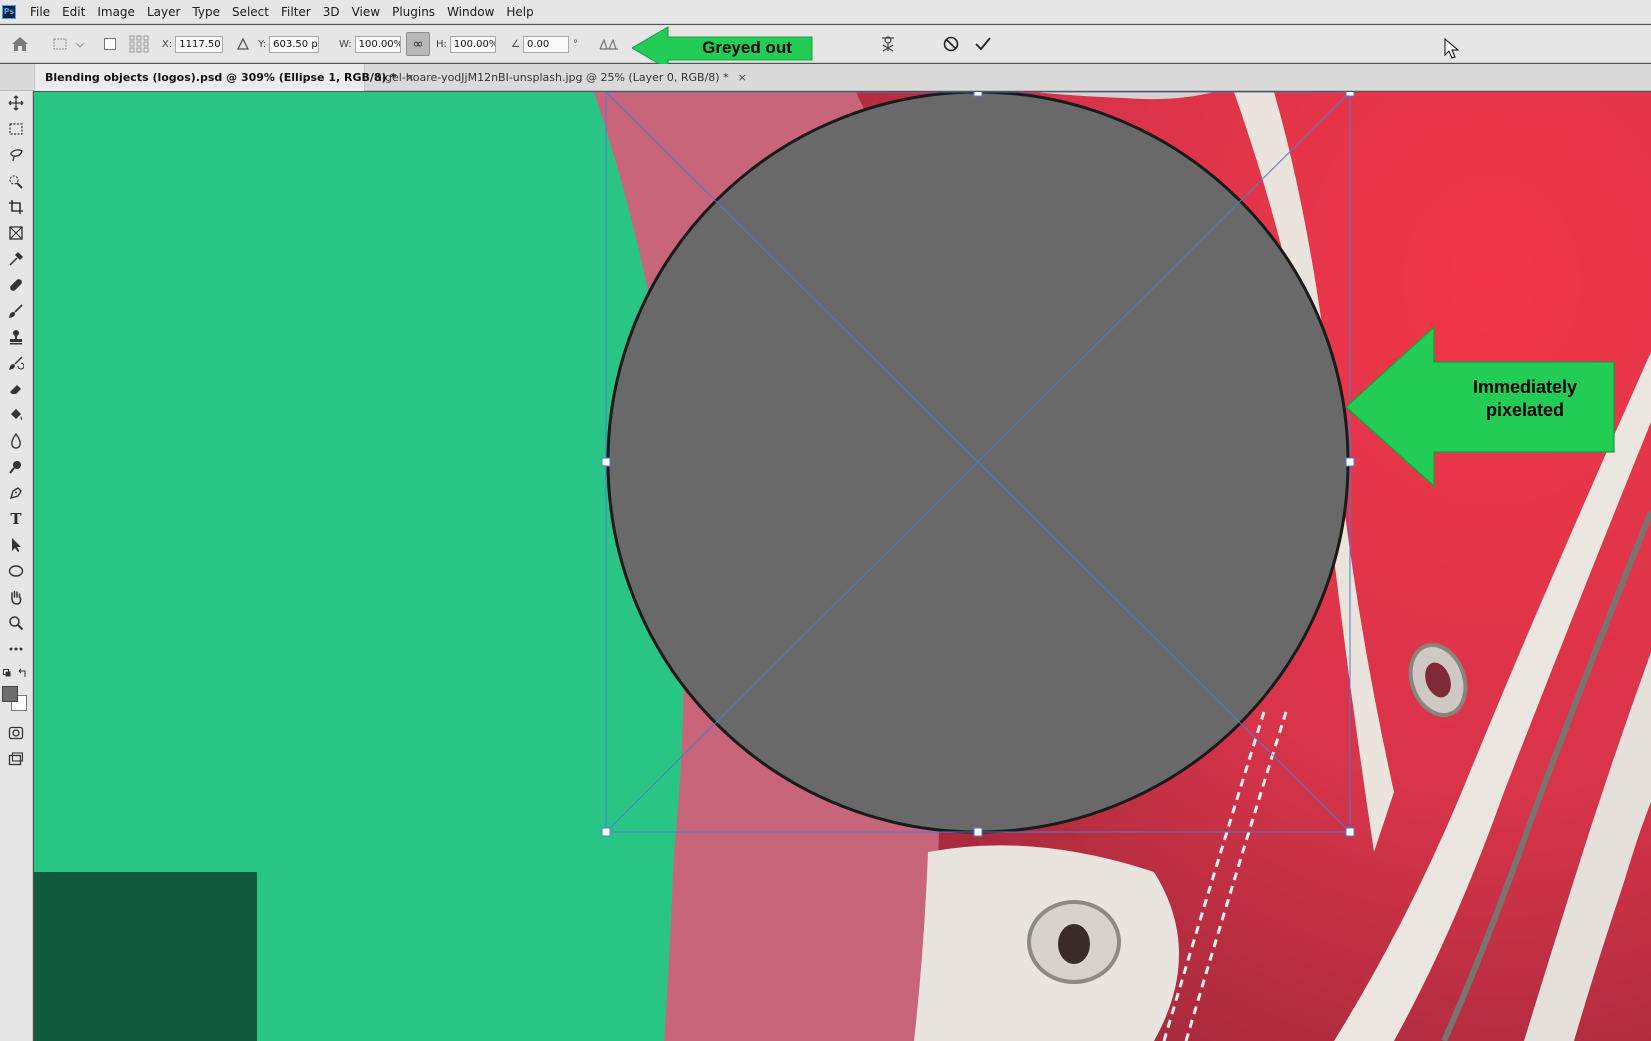 This screenshot has width=1651, height=1041. I want to click on link-icon: ∞, so click(418, 44).